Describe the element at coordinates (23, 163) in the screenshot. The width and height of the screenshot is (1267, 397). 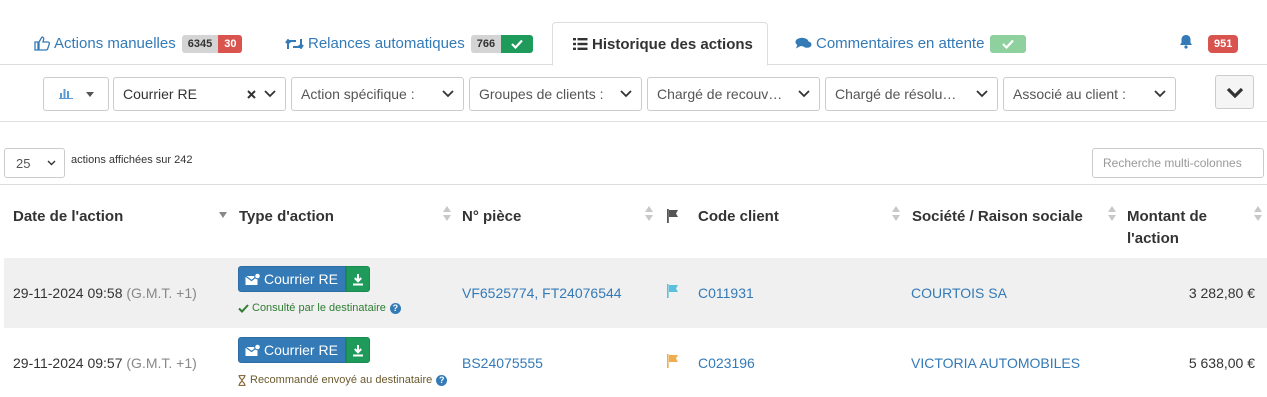
I see `page-size-value: 25` at that location.